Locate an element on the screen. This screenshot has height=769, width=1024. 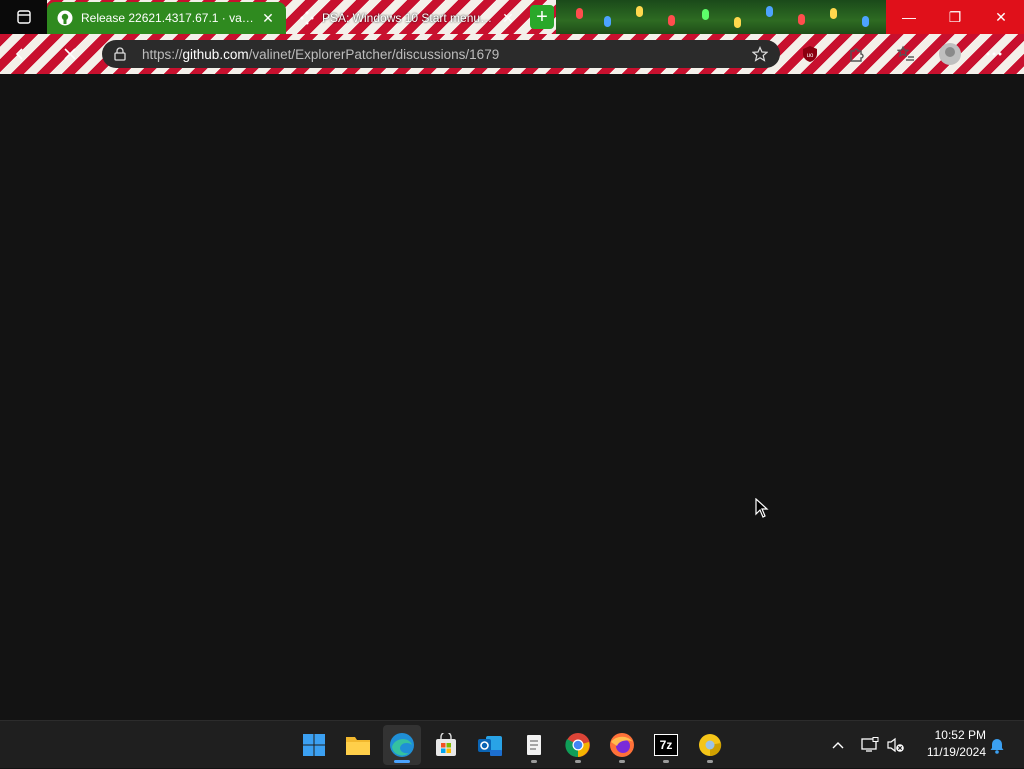
firefox-icon is located at coordinates (622, 745).